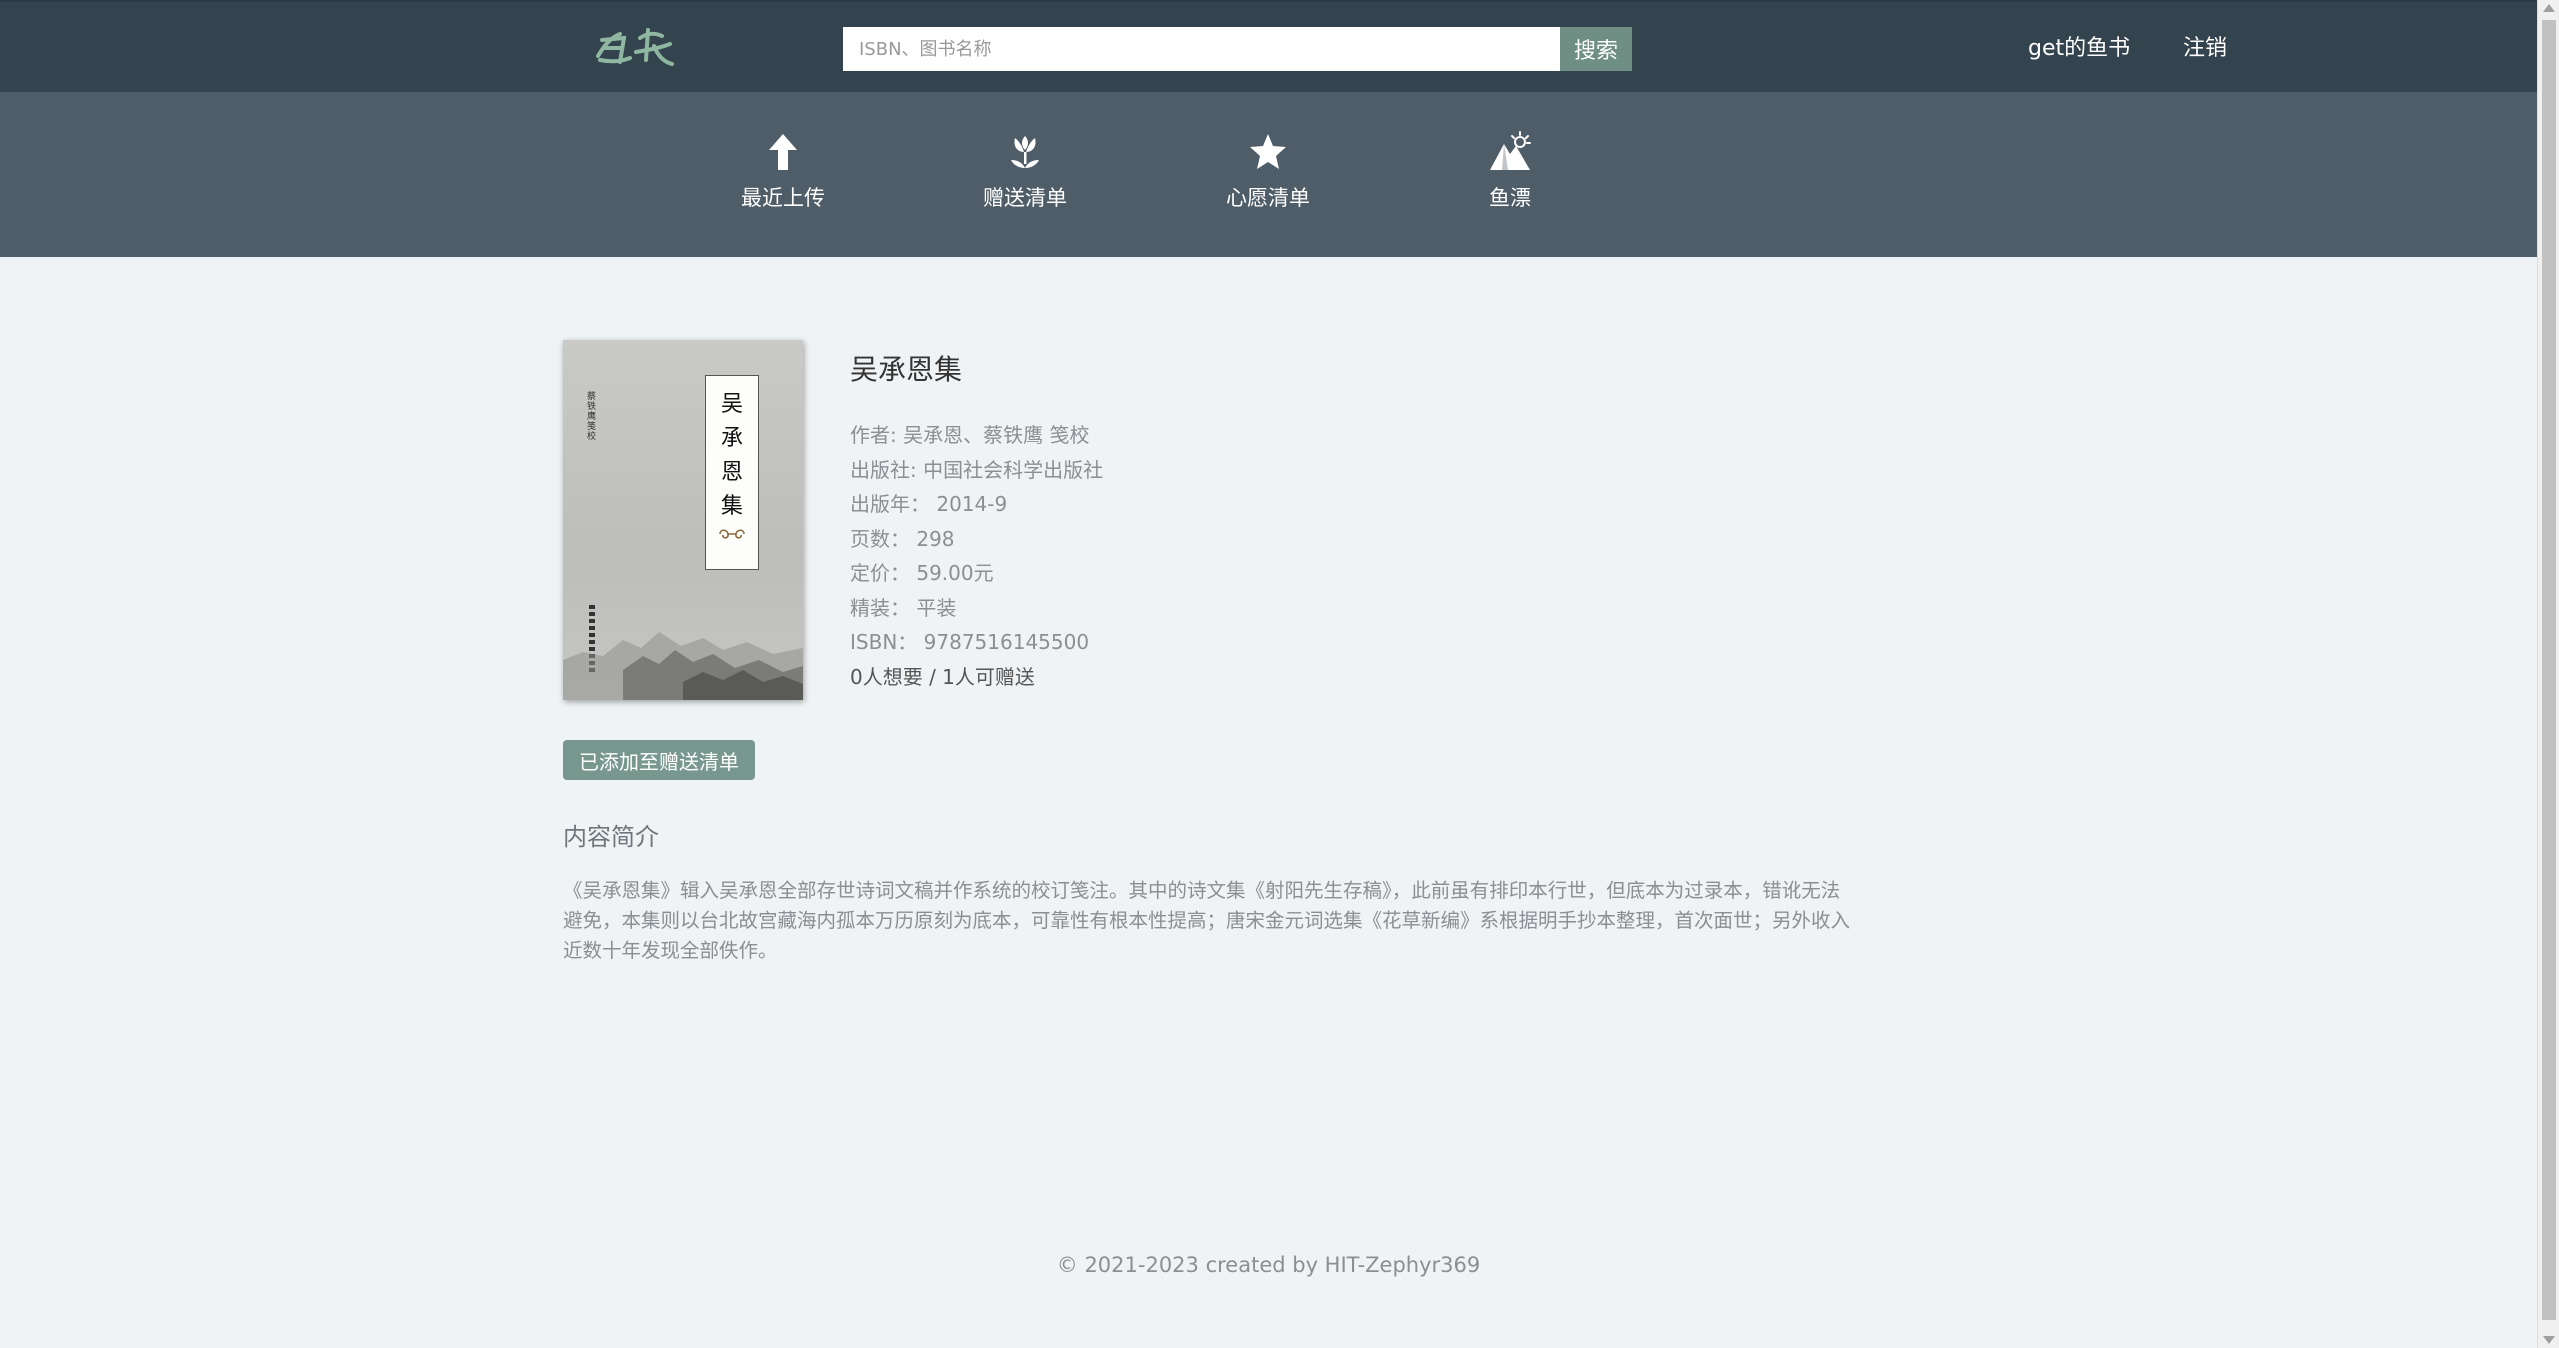  What do you see at coordinates (592, 417) in the screenshot?
I see `cover-editor-text: 蔡铁鹰 笺校` at bounding box center [592, 417].